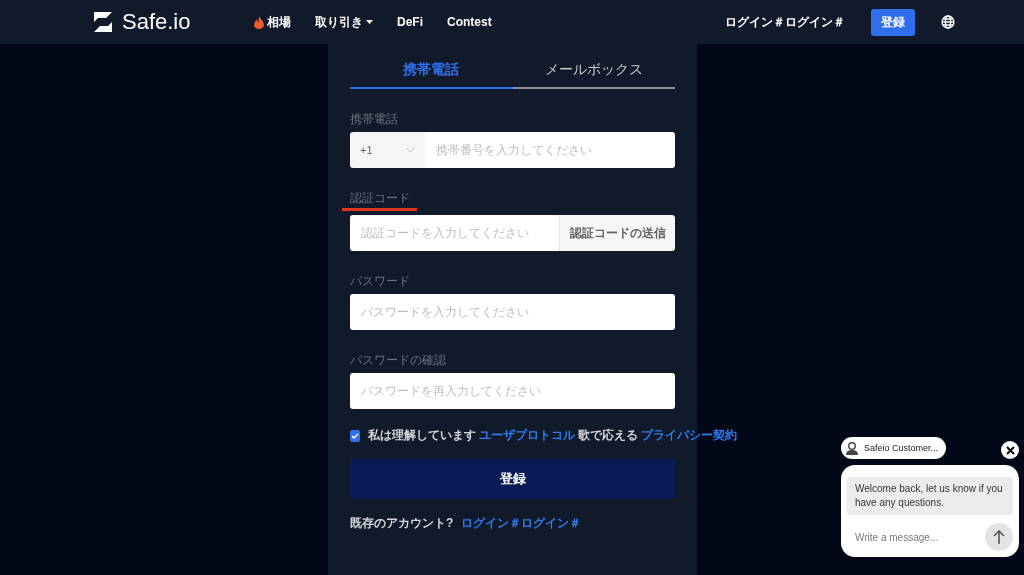  I want to click on input-field: パスワードを入力してください, so click(512, 312).